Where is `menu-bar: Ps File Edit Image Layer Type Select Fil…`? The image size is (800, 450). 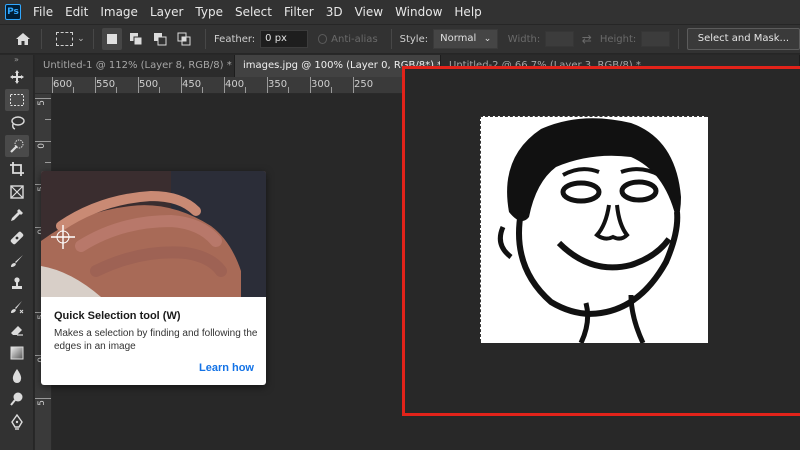 menu-bar: Ps File Edit Image Layer Type Select Fil… is located at coordinates (400, 12).